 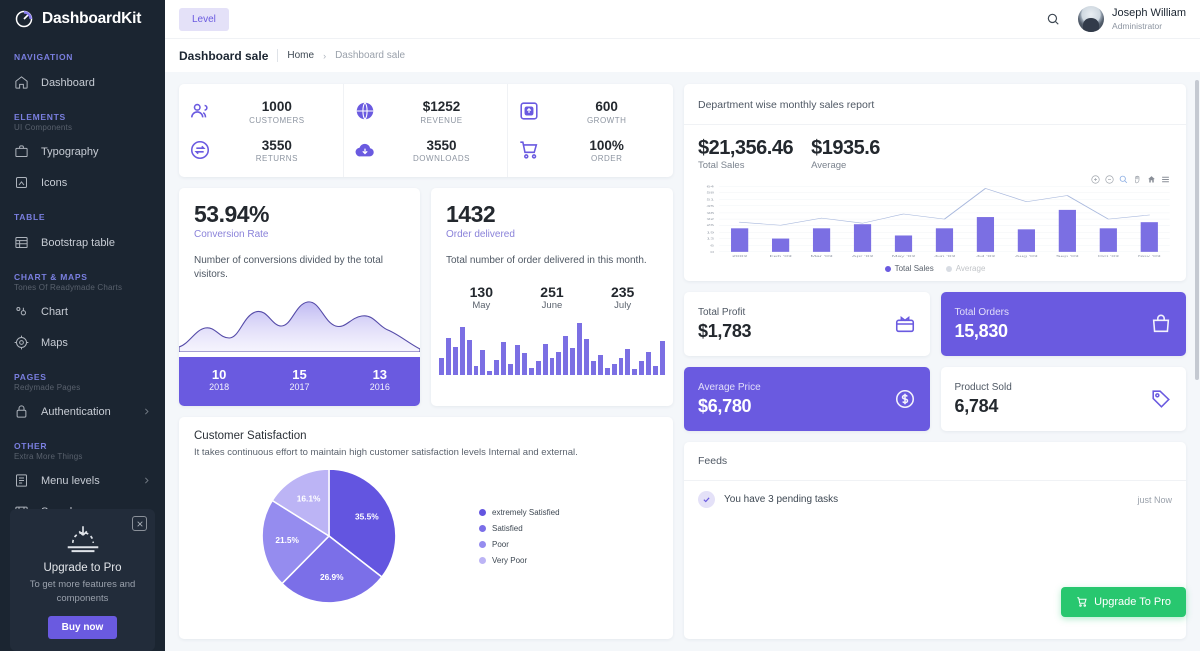 I want to click on sidebar-item-authentication: Authentication, so click(x=82, y=411).